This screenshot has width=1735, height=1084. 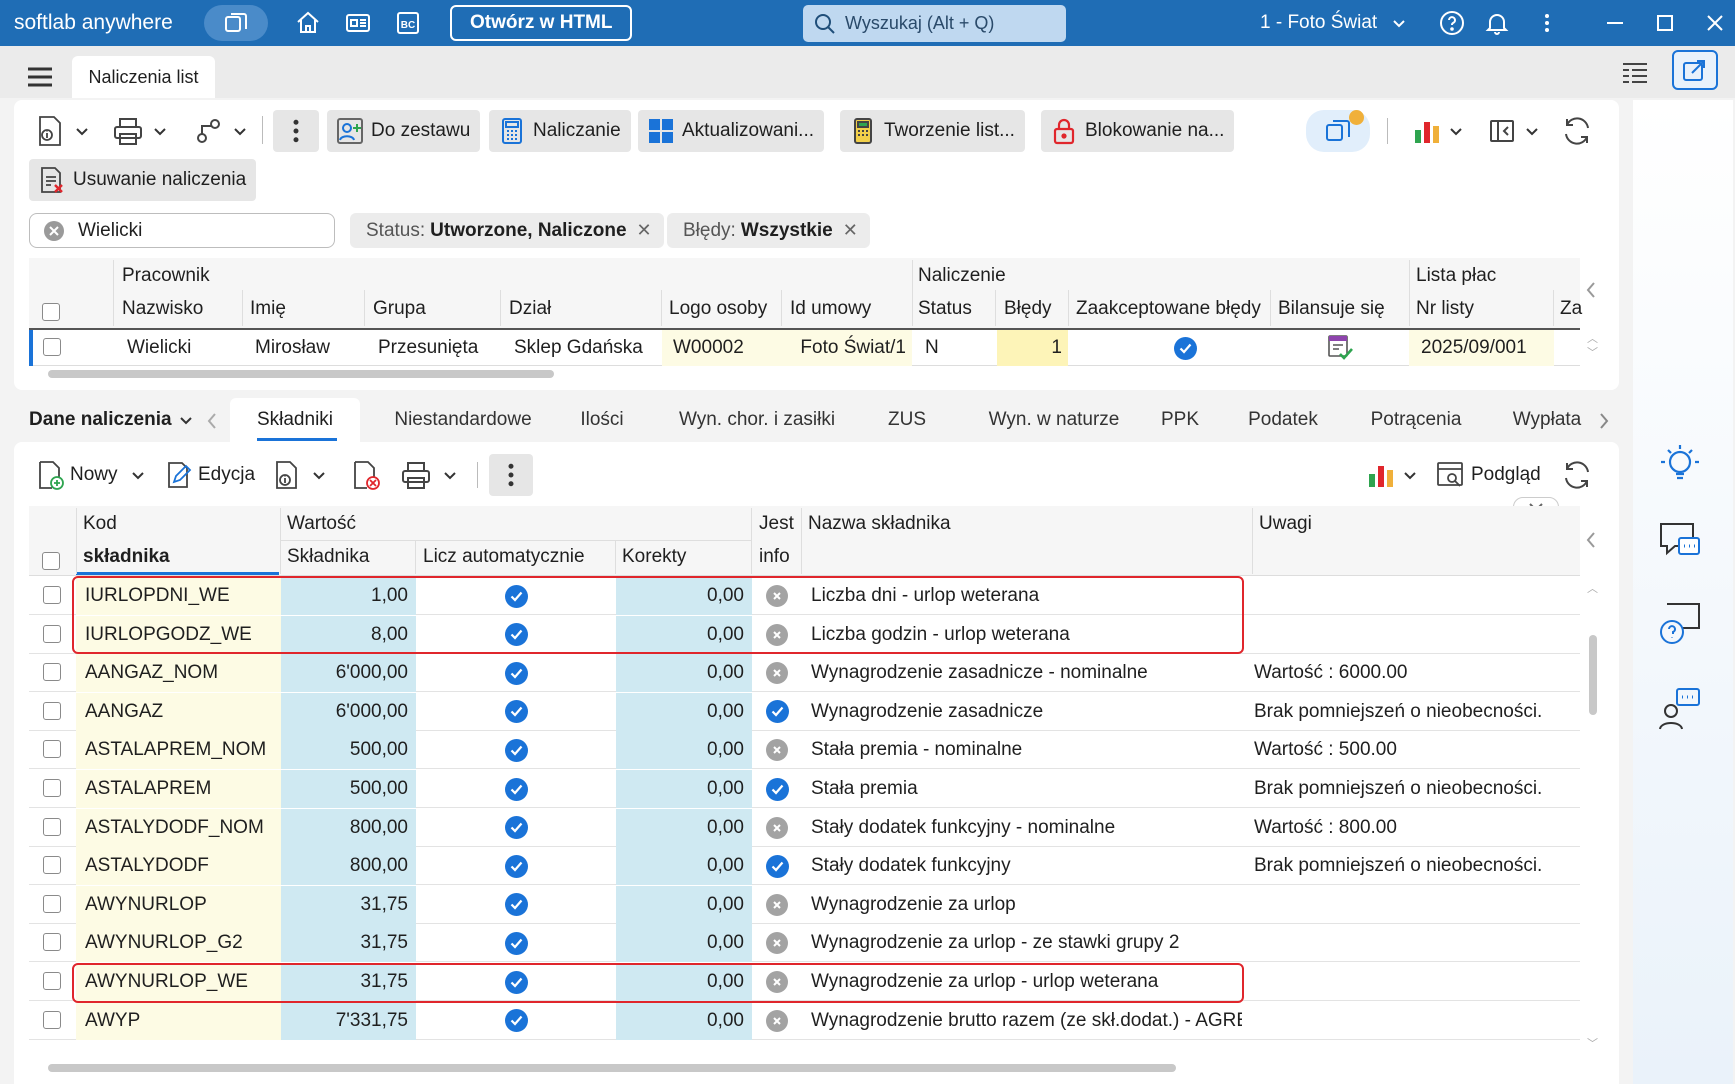 What do you see at coordinates (1593, 675) in the screenshot?
I see `vertical-scrollbar` at bounding box center [1593, 675].